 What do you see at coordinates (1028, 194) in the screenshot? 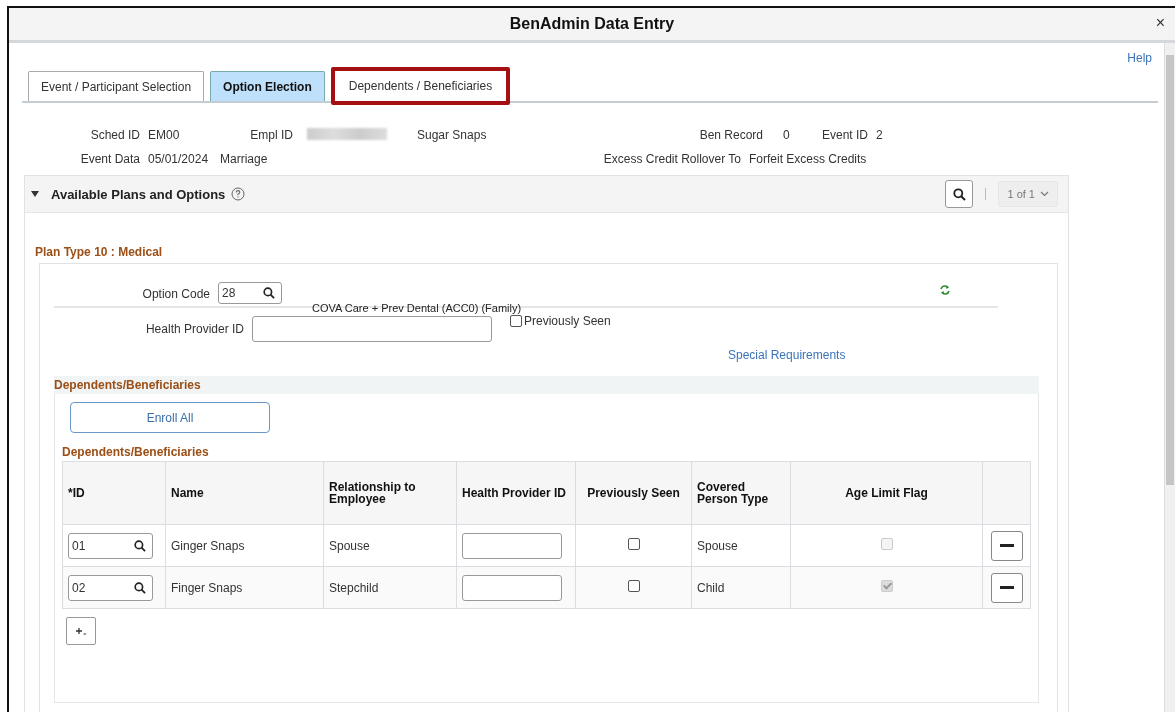
I see `pager-dropdown: 1 of 1` at bounding box center [1028, 194].